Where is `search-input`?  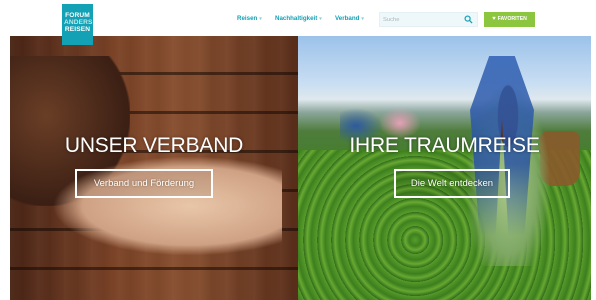
search-input is located at coordinates (423, 19).